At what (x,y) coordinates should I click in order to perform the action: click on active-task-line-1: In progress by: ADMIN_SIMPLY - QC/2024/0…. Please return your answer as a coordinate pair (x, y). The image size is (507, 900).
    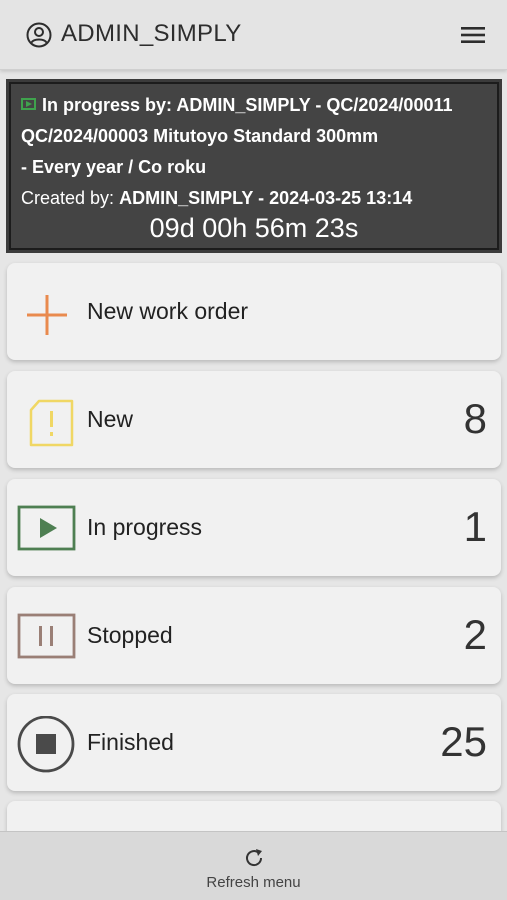
    Looking at the image, I should click on (254, 105).